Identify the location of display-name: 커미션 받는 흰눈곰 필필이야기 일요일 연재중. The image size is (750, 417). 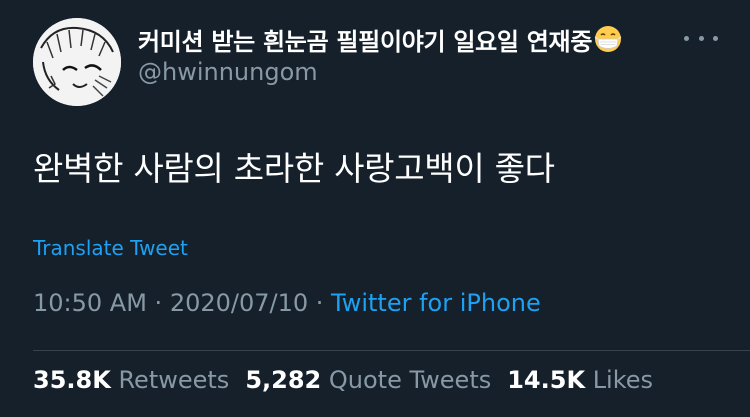
(365, 39).